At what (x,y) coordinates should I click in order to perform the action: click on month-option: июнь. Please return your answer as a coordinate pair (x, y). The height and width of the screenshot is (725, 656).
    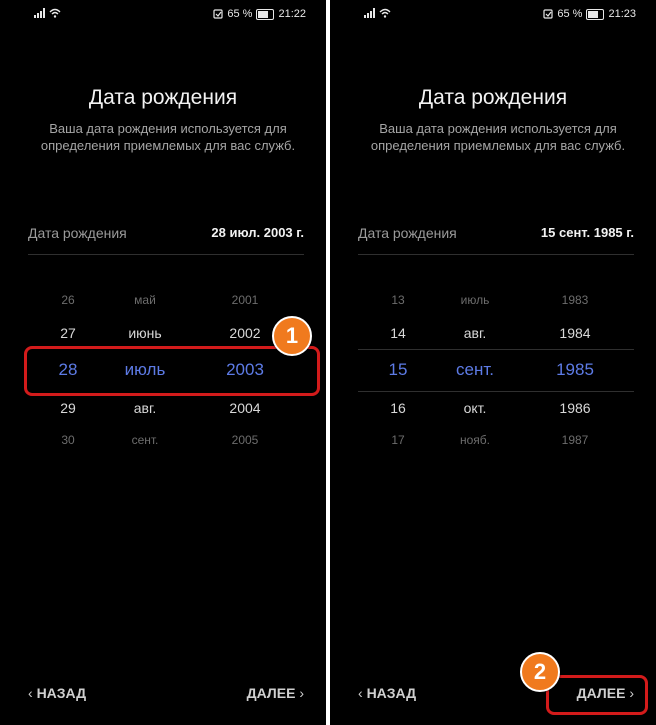
    Looking at the image, I should click on (145, 333).